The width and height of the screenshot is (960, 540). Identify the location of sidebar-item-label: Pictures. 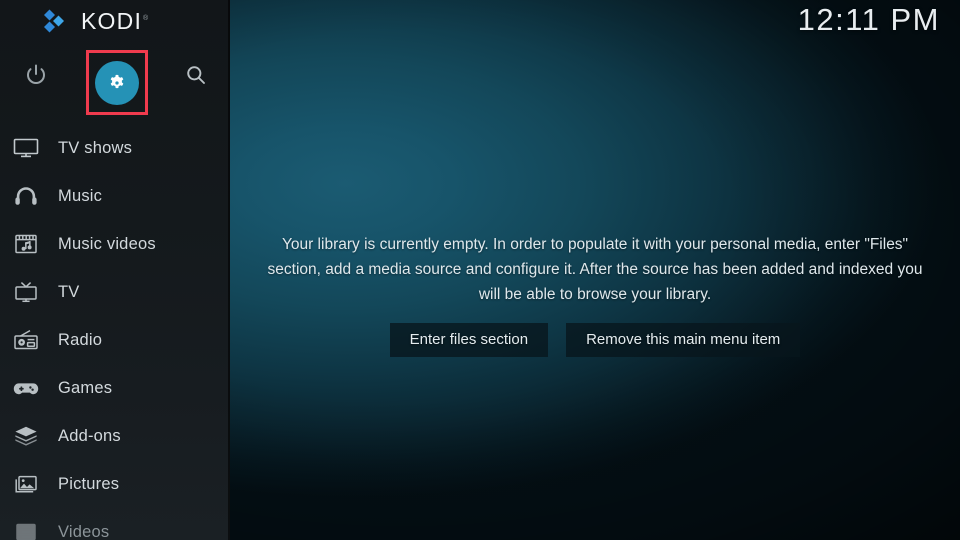
(89, 483).